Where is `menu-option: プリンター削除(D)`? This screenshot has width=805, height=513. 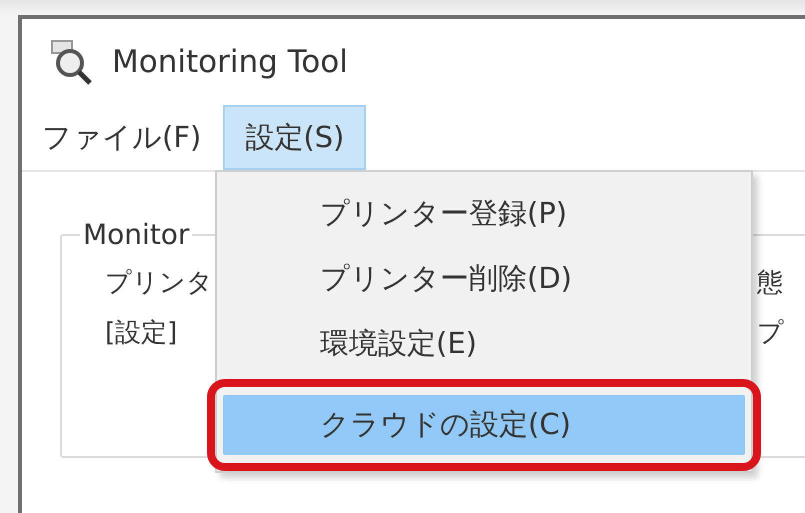
menu-option: プリンター削除(D) is located at coordinates (484, 278).